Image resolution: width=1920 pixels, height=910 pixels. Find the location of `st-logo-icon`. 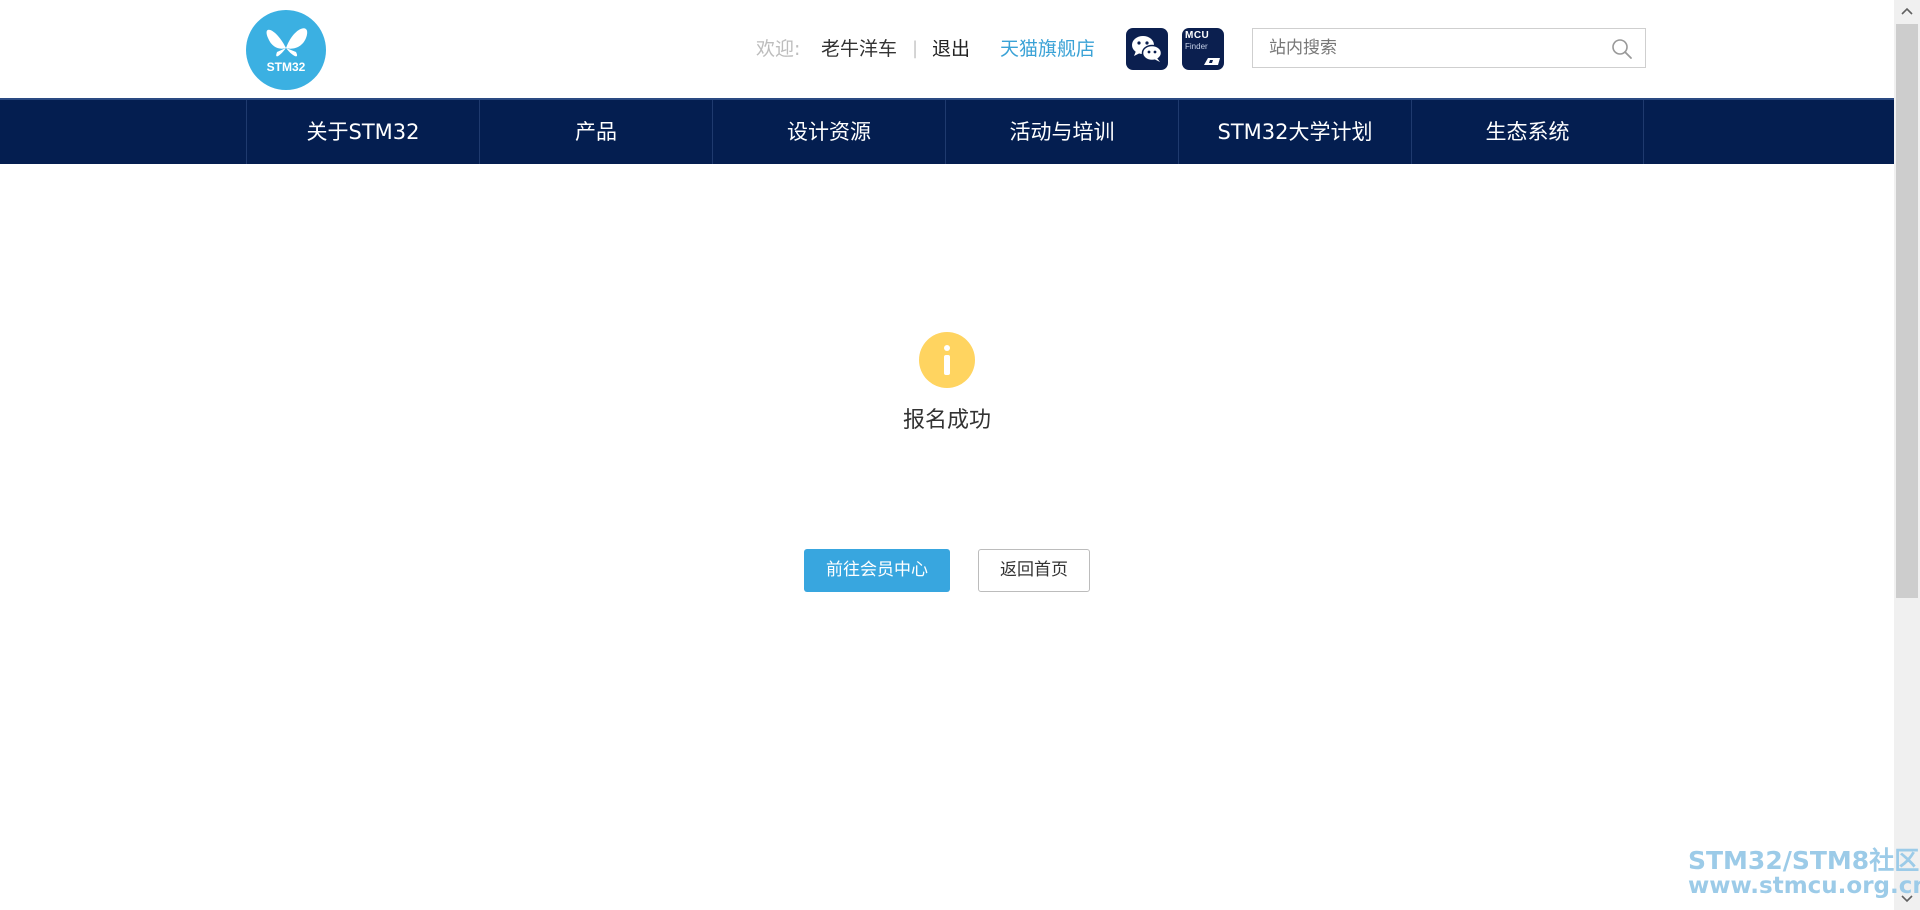

st-logo-icon is located at coordinates (1212, 61).